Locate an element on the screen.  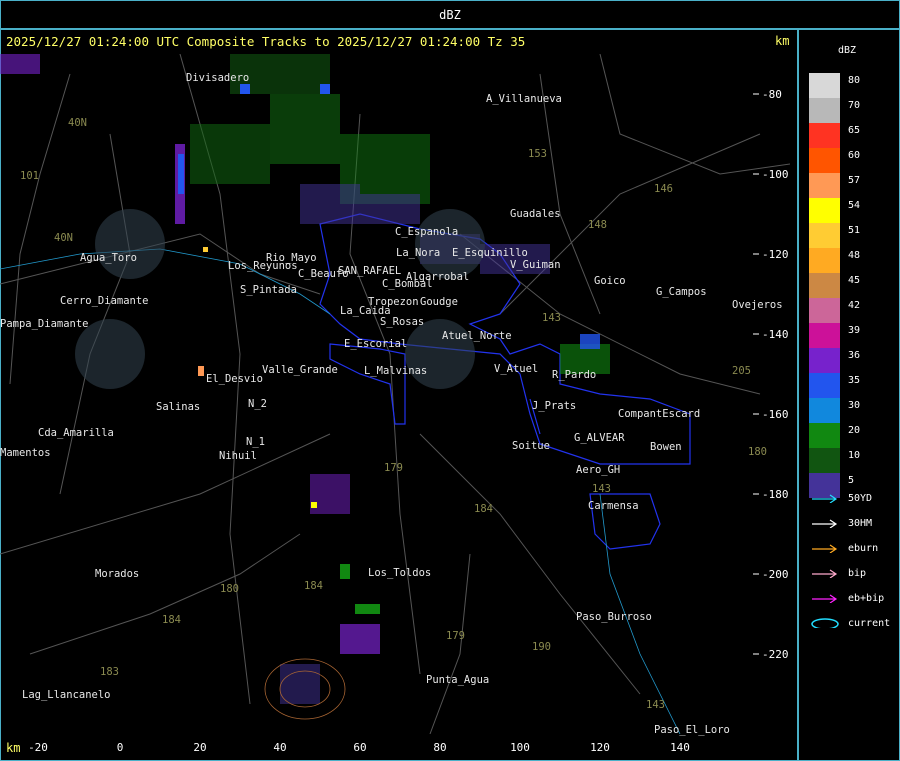
km-label-top: km is located at coordinates (782, 41).